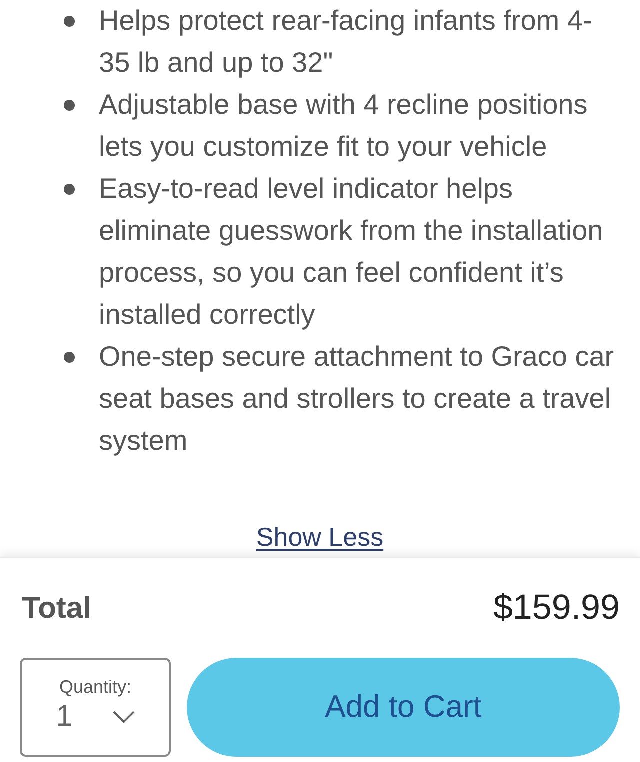 This screenshot has width=640, height=762. What do you see at coordinates (95, 707) in the screenshot?
I see `quantity-select: Quantity: 1` at bounding box center [95, 707].